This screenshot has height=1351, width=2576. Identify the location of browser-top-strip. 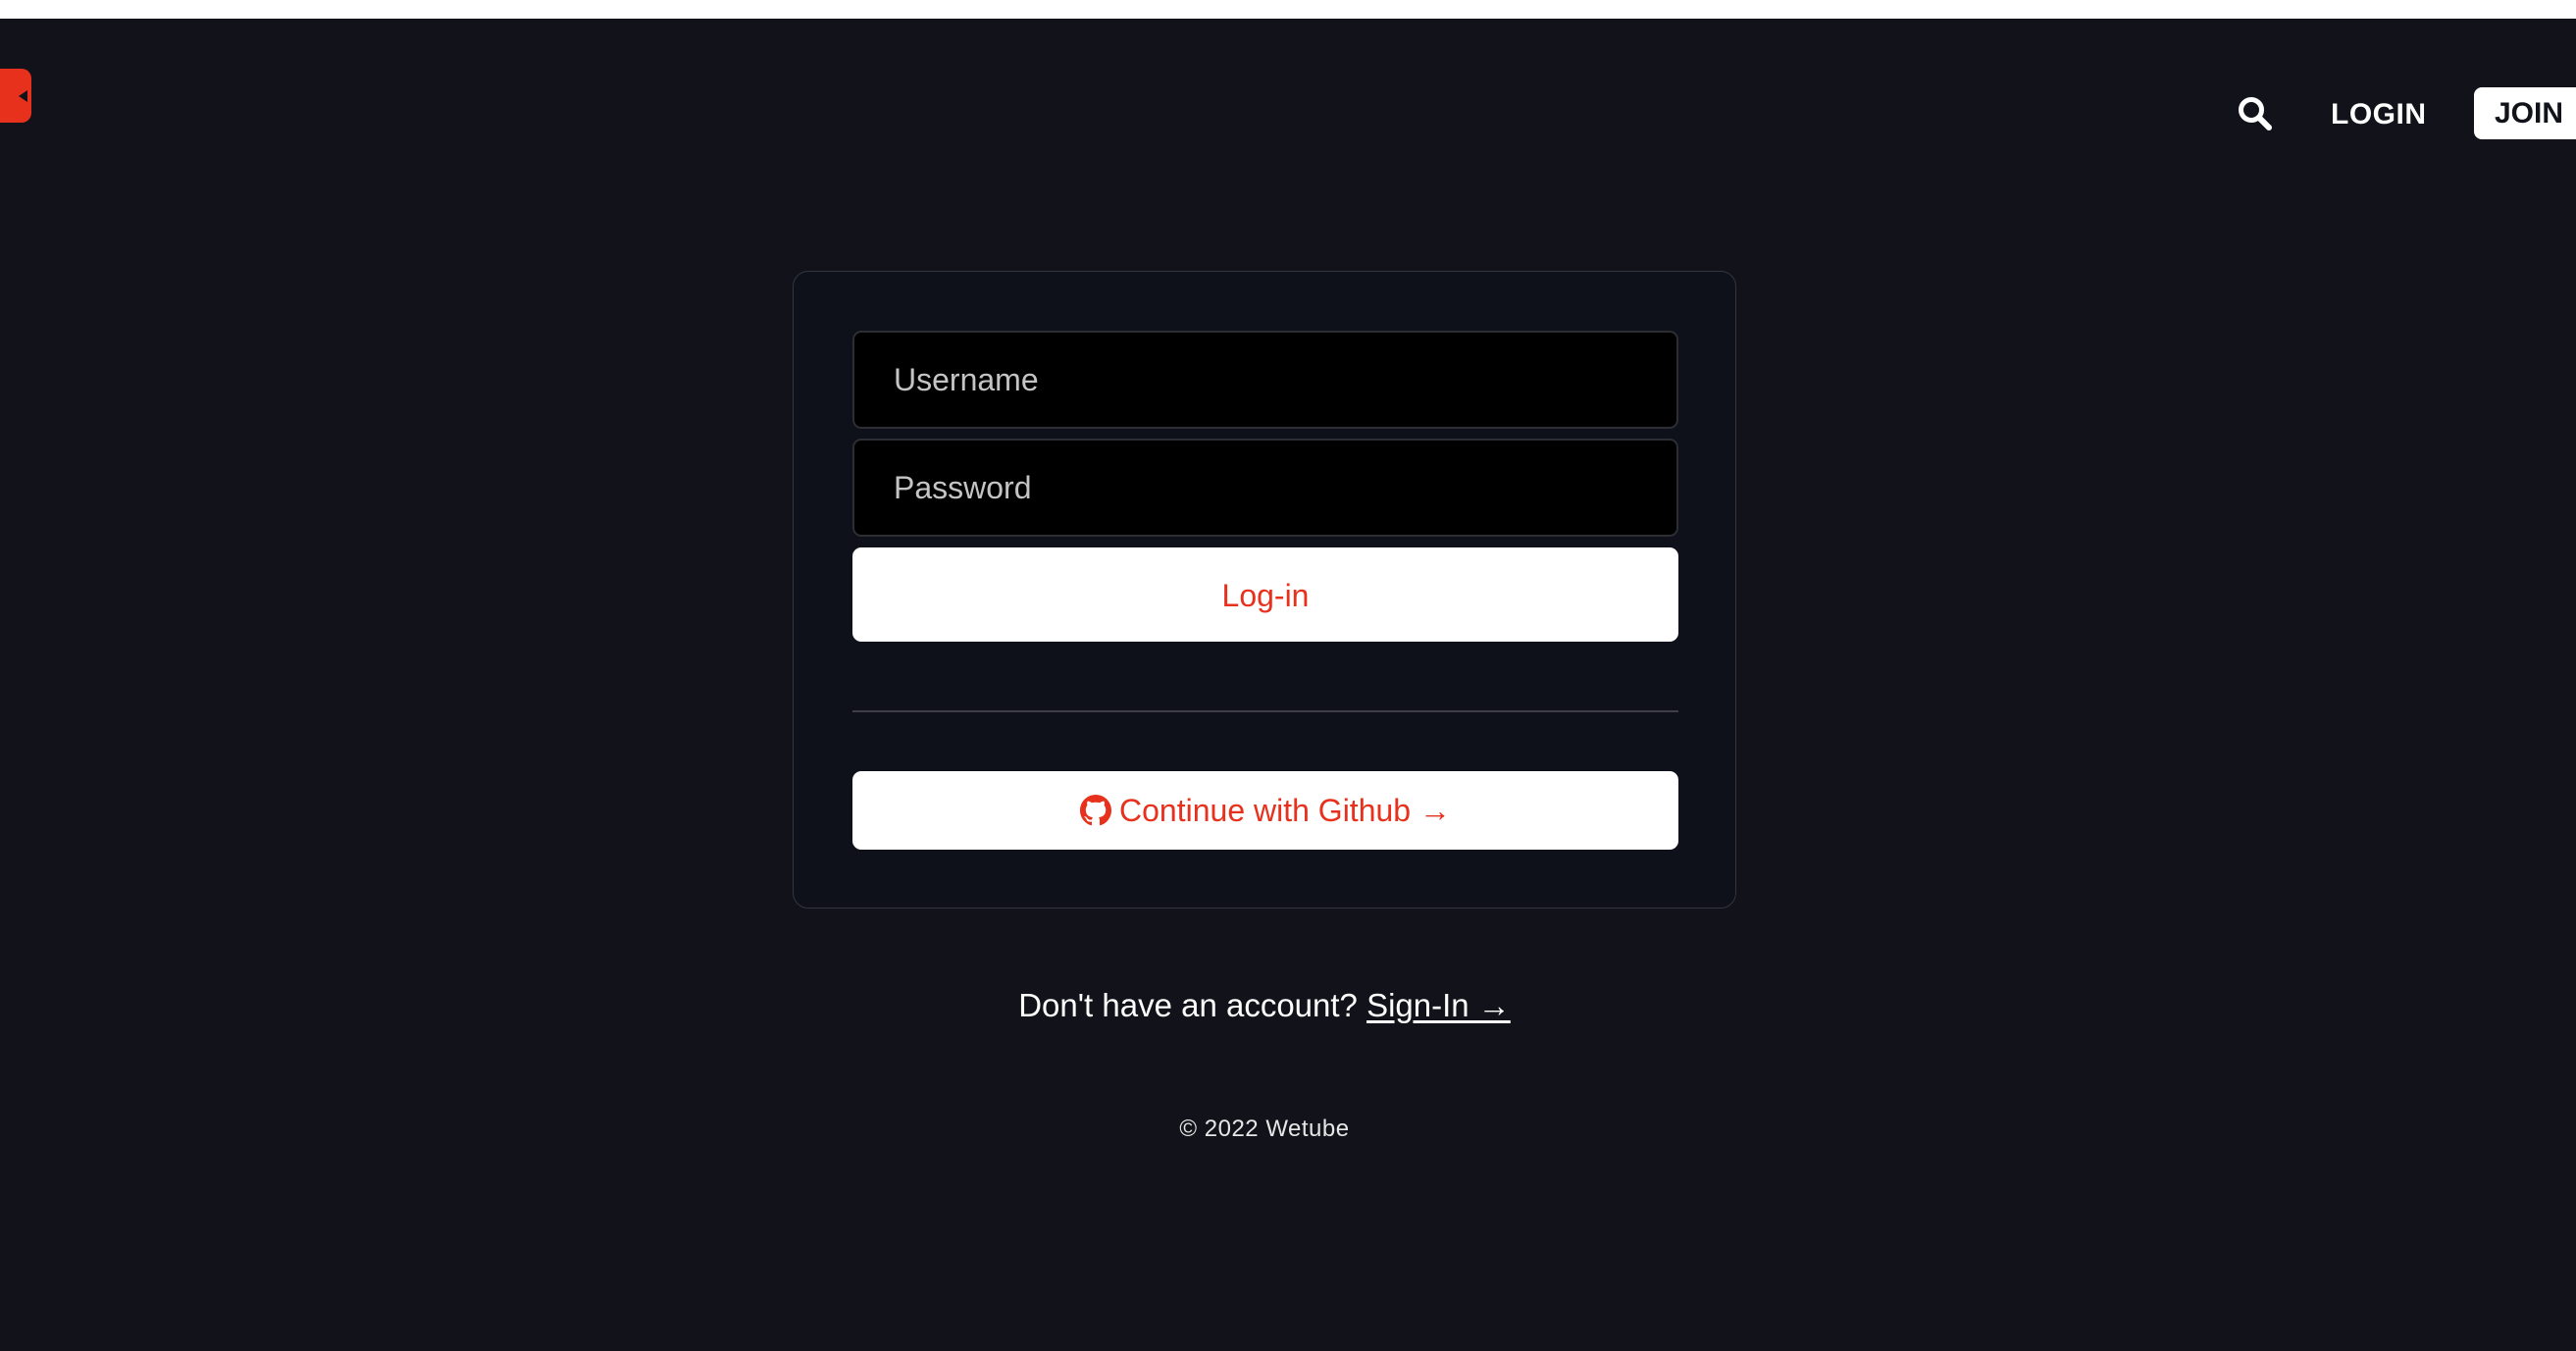
(1288, 9).